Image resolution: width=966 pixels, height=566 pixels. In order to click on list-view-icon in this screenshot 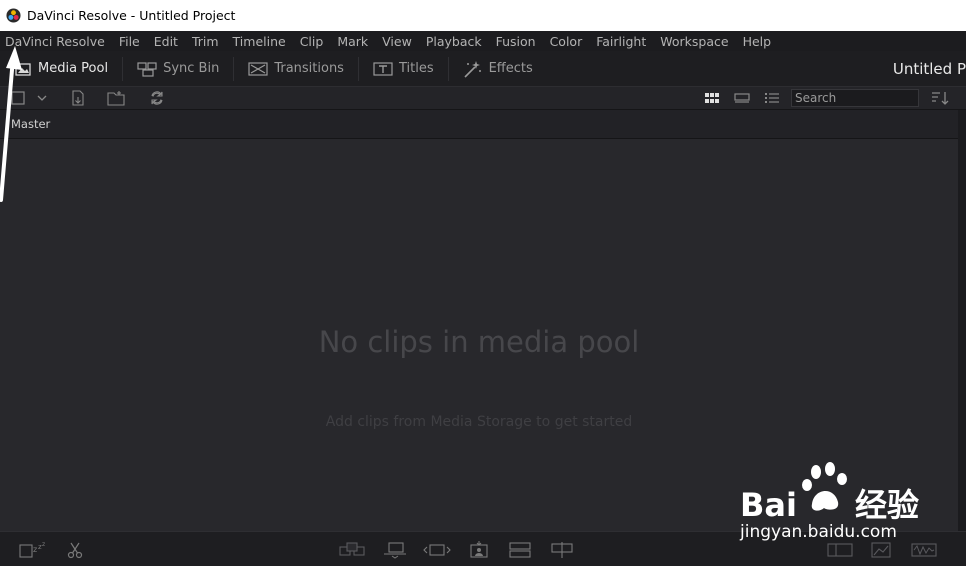, I will do `click(772, 98)`.